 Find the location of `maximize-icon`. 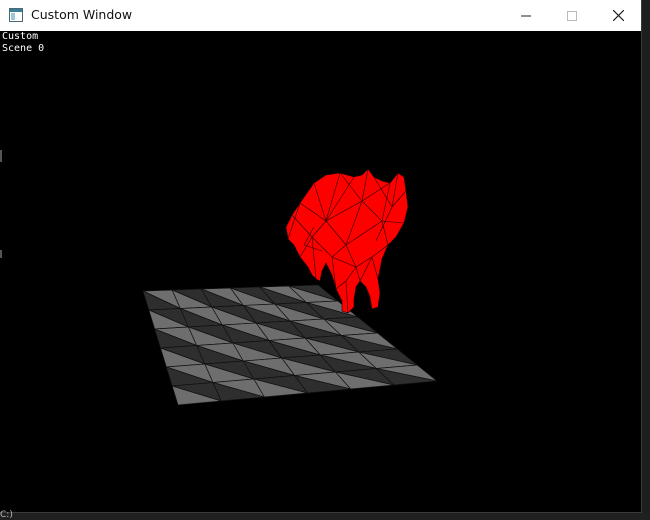

maximize-icon is located at coordinates (572, 15).